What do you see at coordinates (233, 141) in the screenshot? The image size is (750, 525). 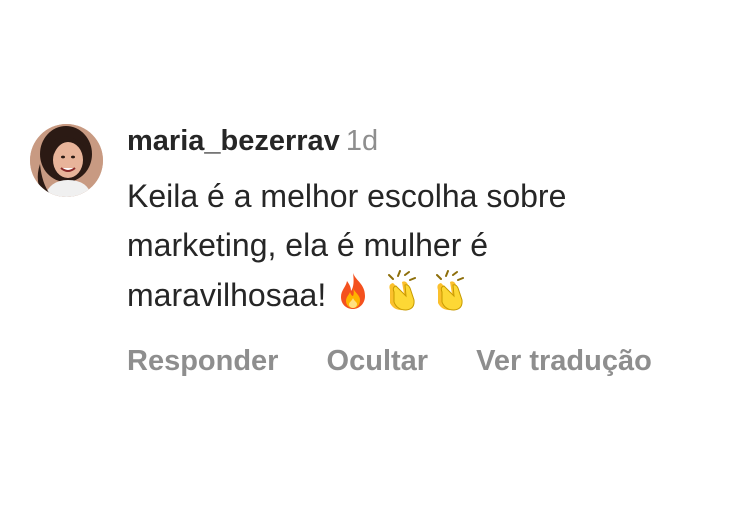 I see `username: maria_bezerrav` at bounding box center [233, 141].